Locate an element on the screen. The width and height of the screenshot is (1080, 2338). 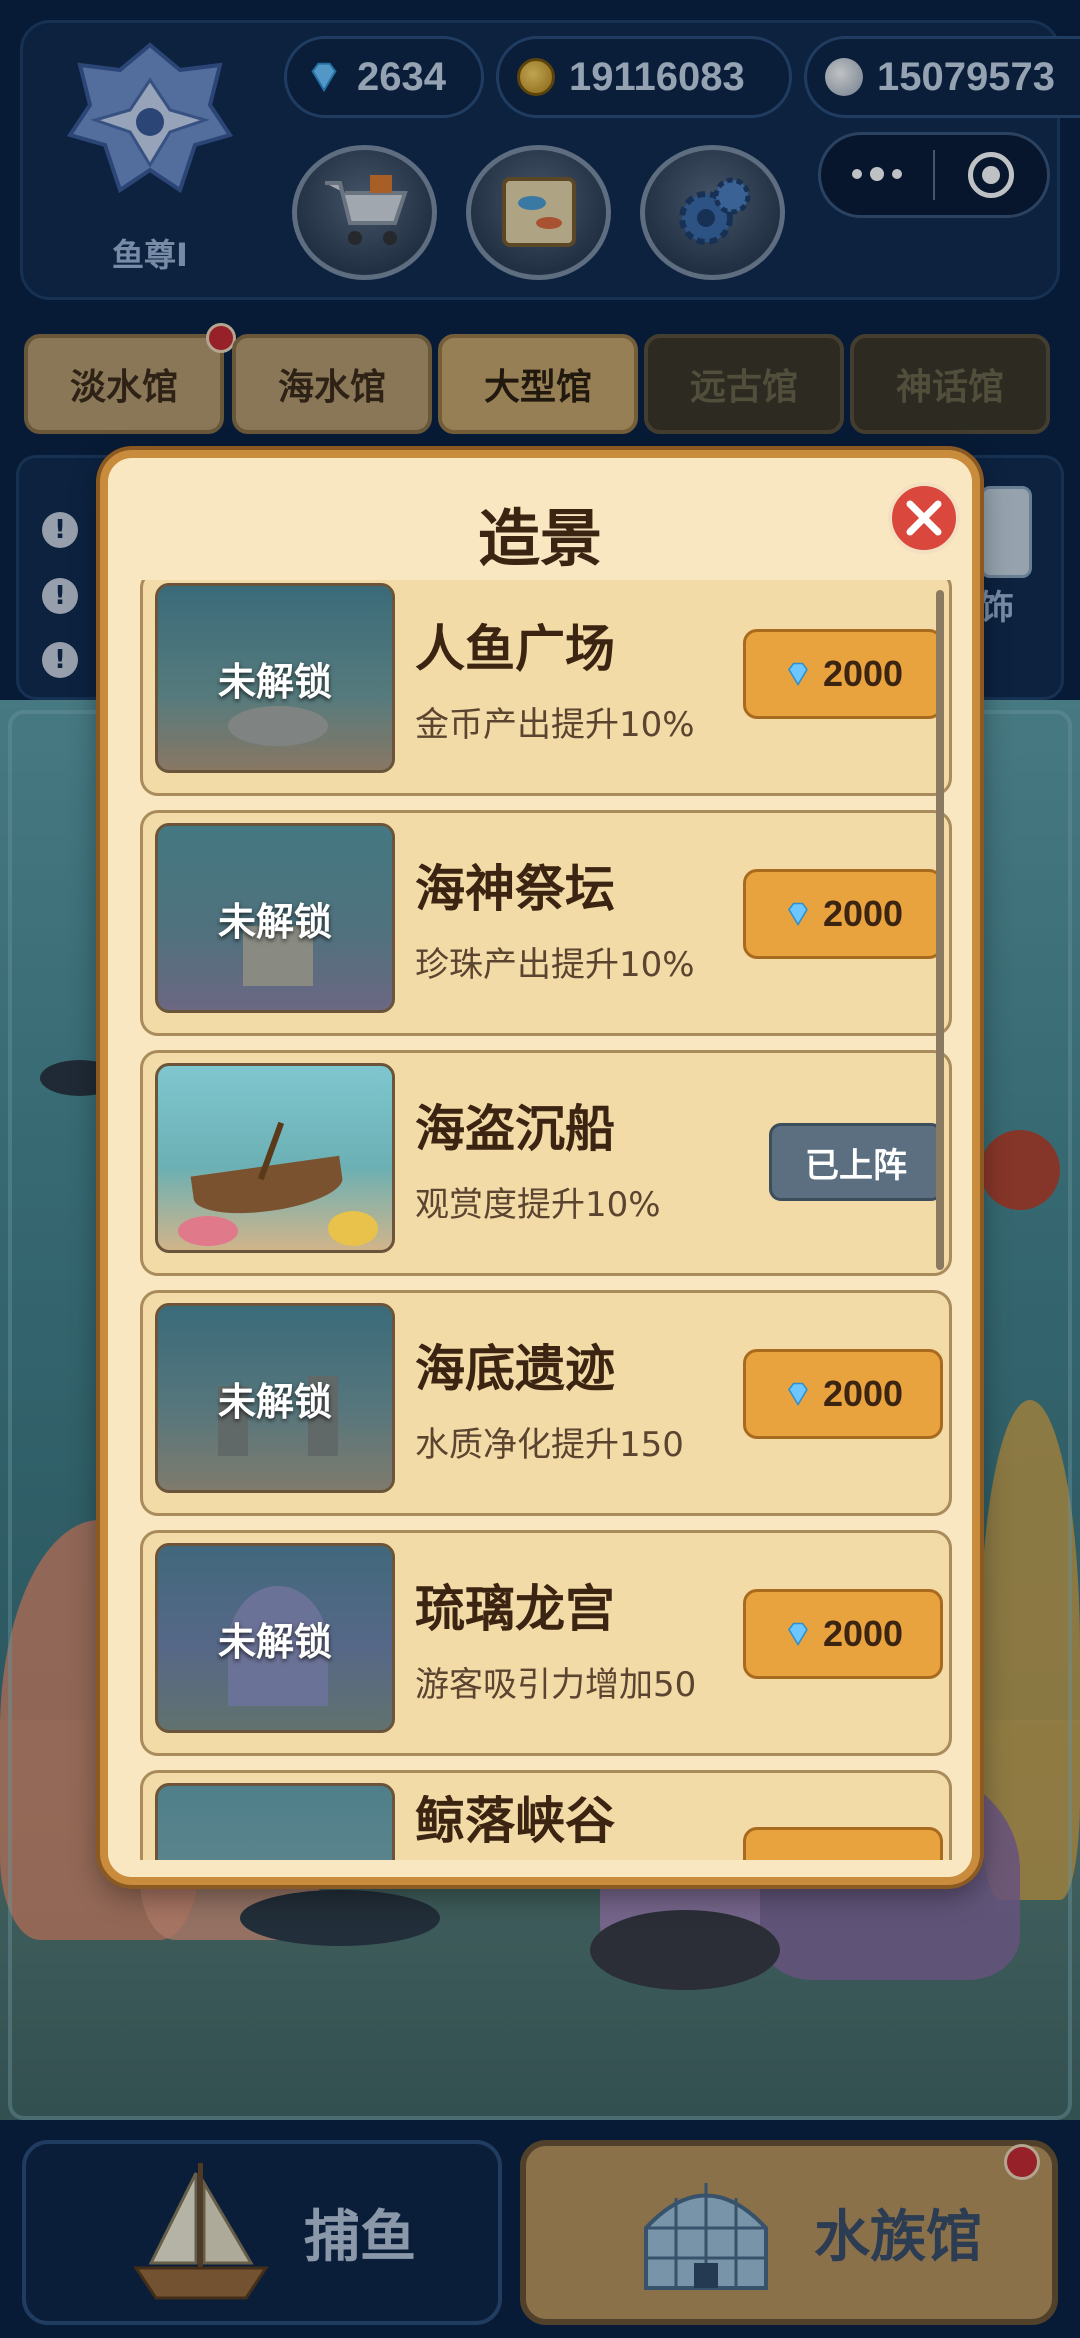
scenery-name: 海盗沉船 is located at coordinates (515, 1129).